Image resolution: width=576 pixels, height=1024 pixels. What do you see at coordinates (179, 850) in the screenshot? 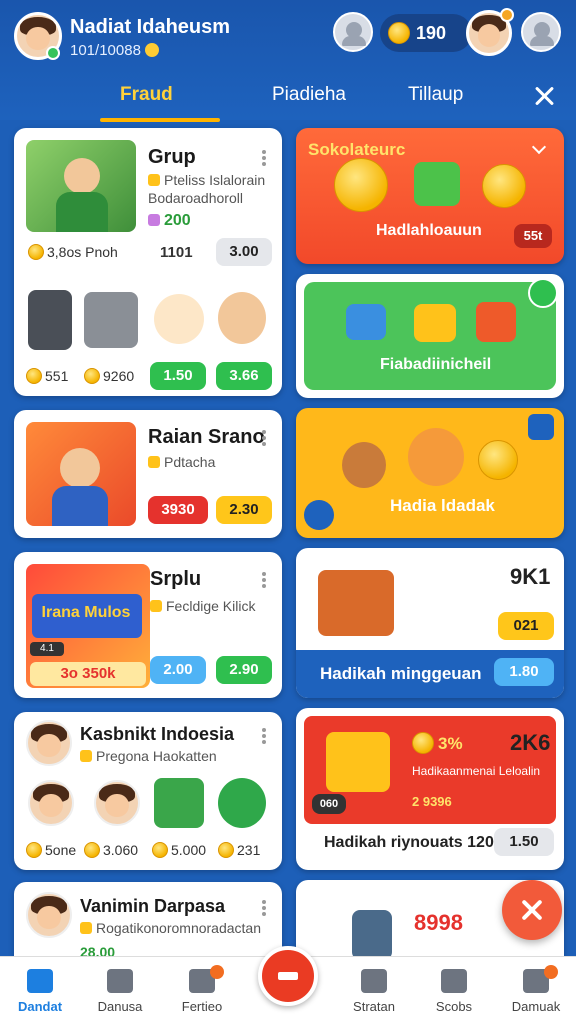
I see `stat-3: 5.000` at bounding box center [179, 850].